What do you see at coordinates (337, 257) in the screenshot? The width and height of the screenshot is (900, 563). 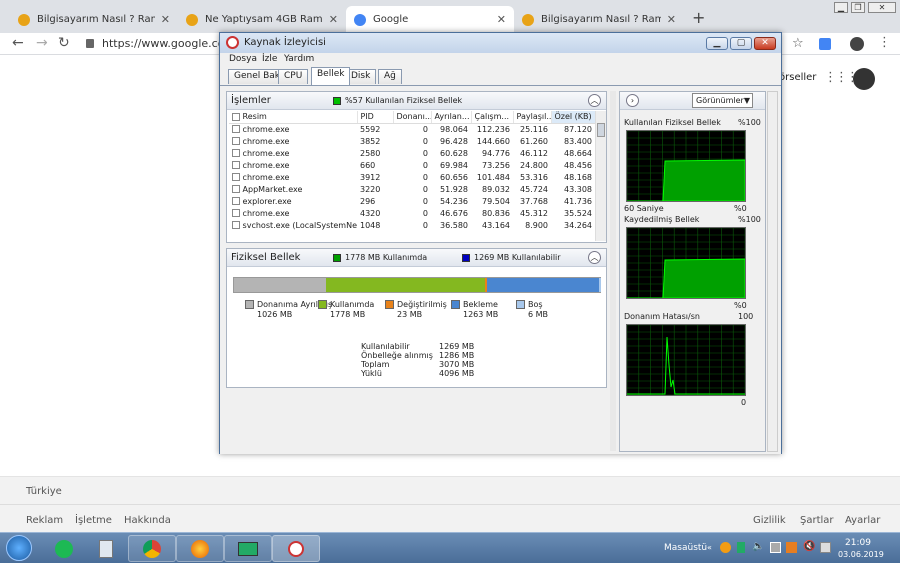 I see `in-use-swatch` at bounding box center [337, 257].